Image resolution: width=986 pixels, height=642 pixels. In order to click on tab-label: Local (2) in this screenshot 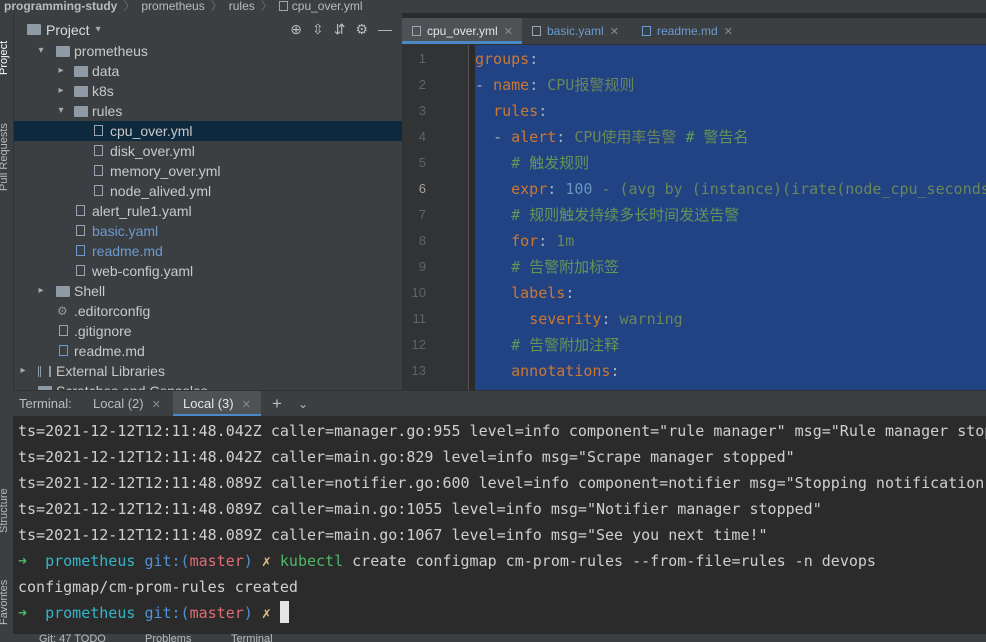, I will do `click(118, 403)`.